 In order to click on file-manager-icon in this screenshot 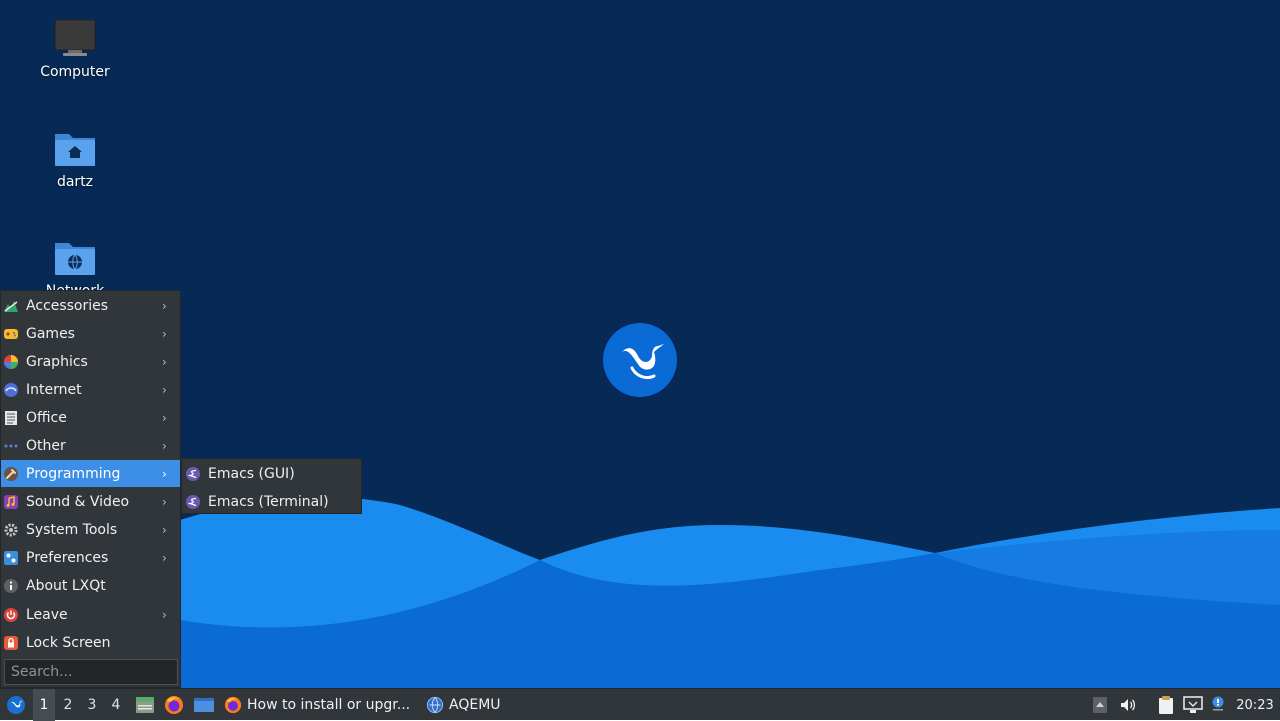, I will do `click(145, 705)`.